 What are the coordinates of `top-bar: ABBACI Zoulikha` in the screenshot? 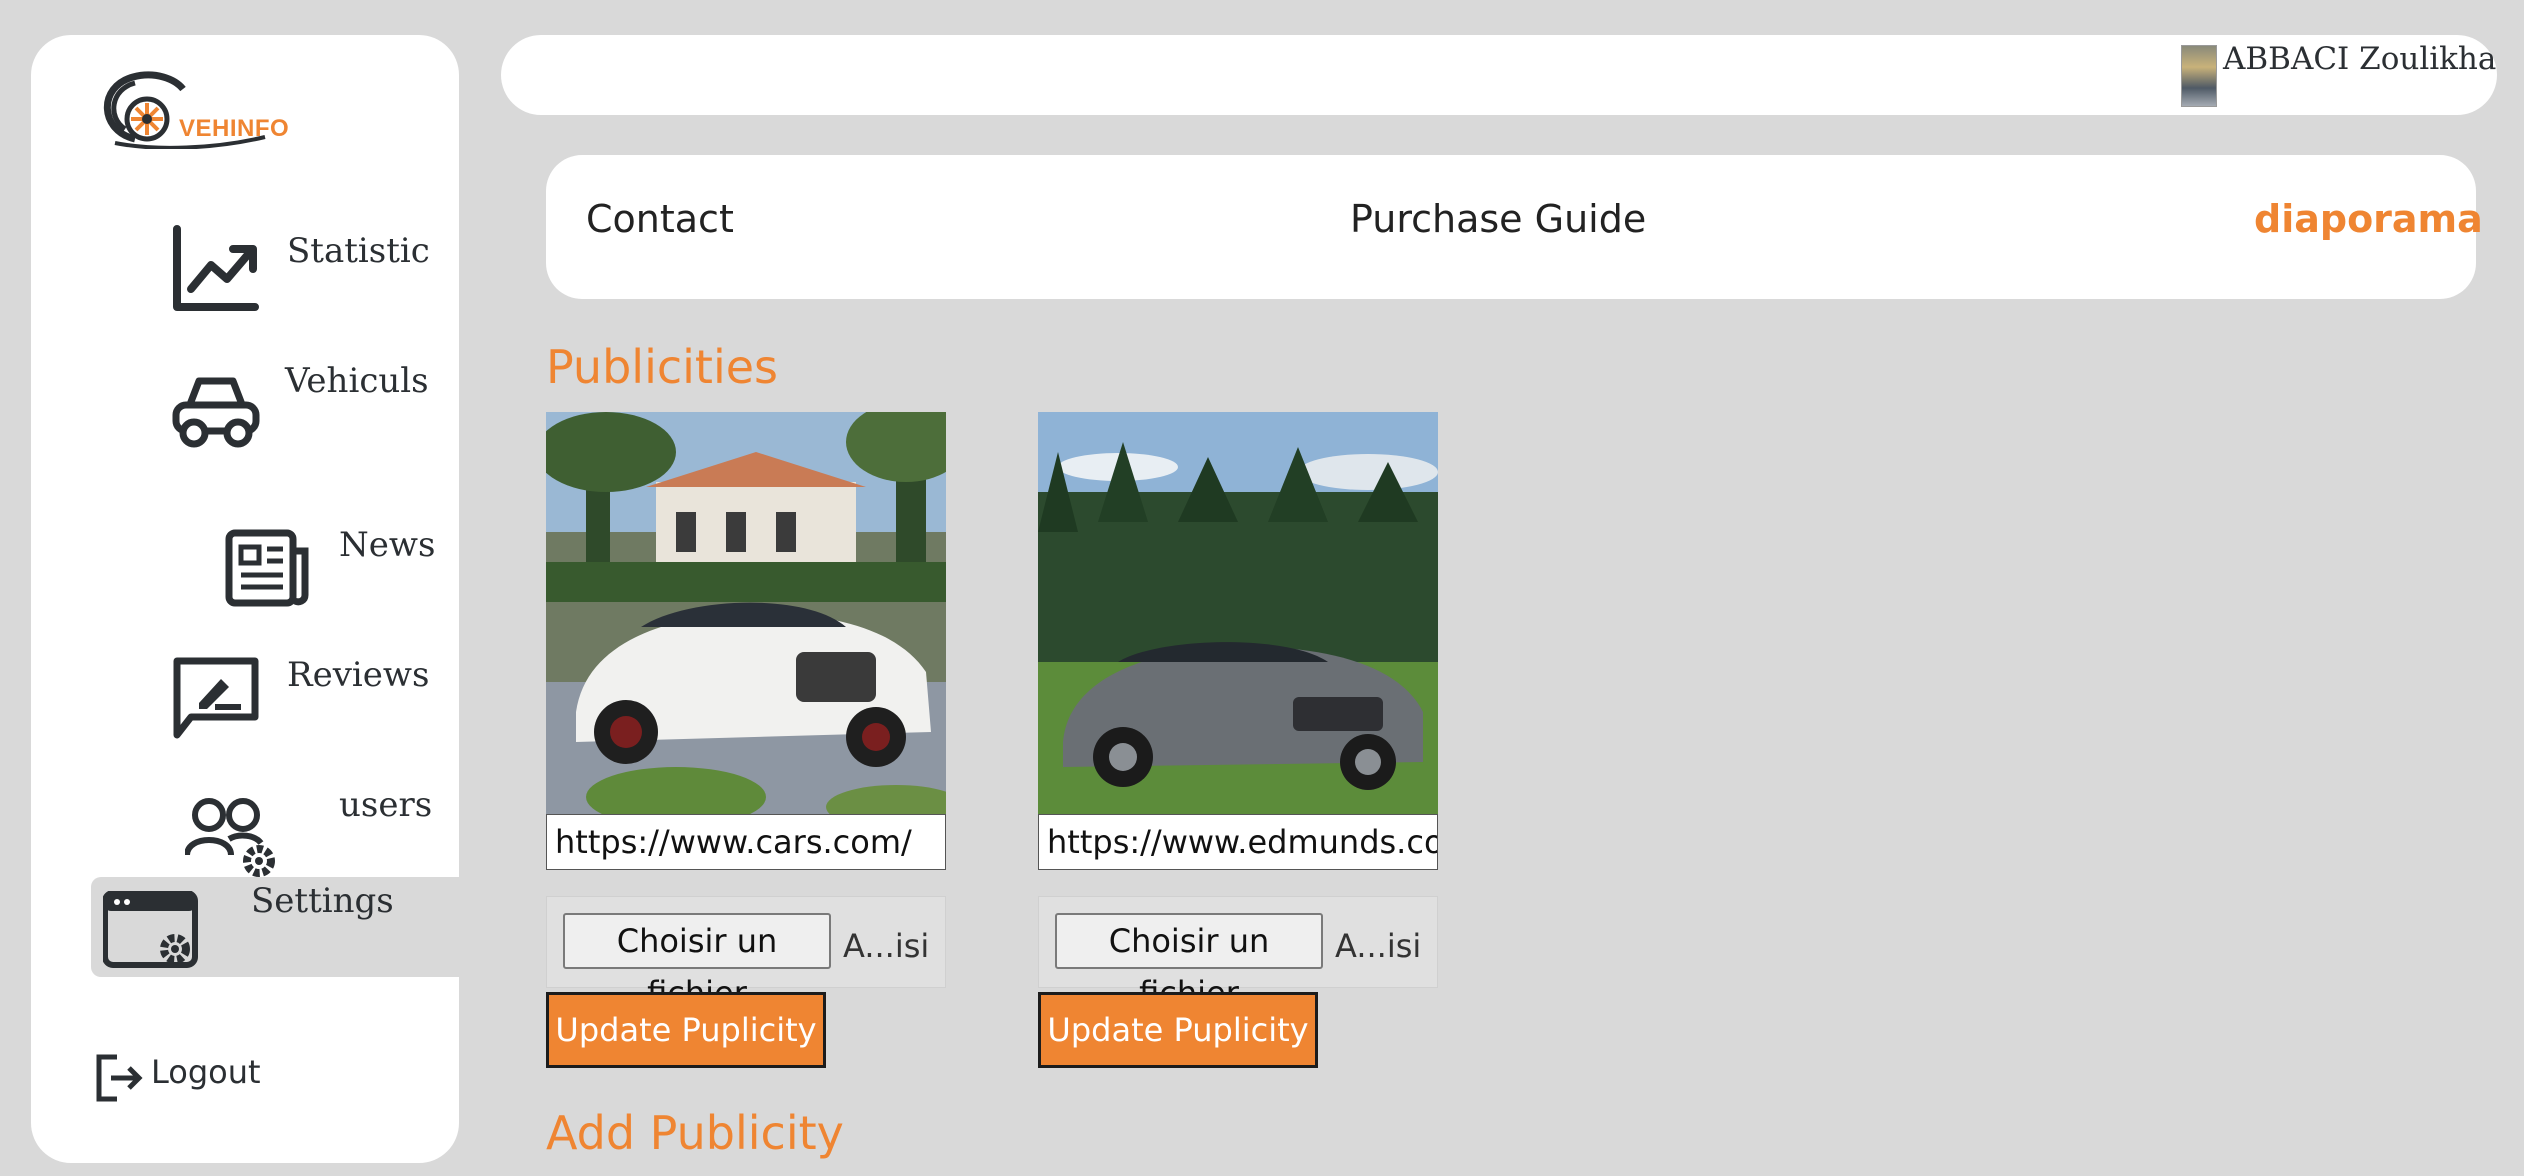 It's located at (1499, 75).